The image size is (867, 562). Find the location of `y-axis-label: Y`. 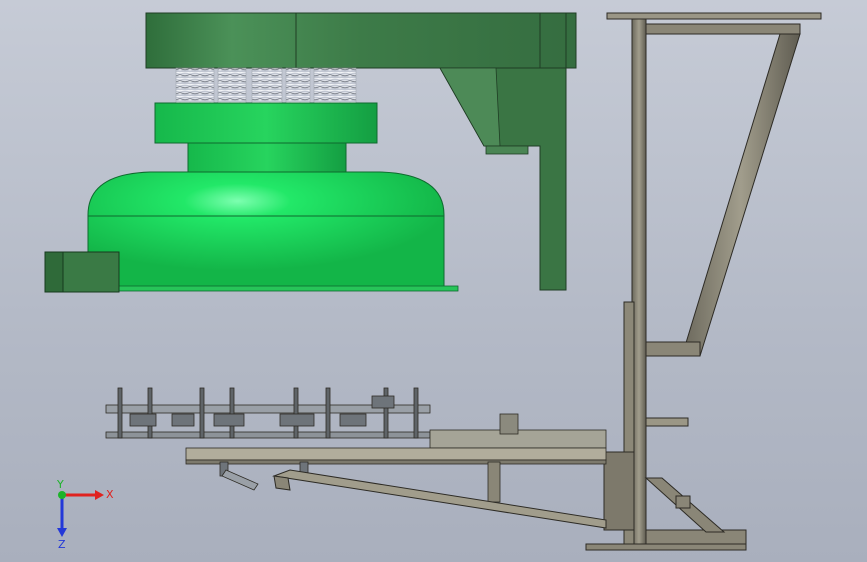

y-axis-label: Y is located at coordinates (60, 485).